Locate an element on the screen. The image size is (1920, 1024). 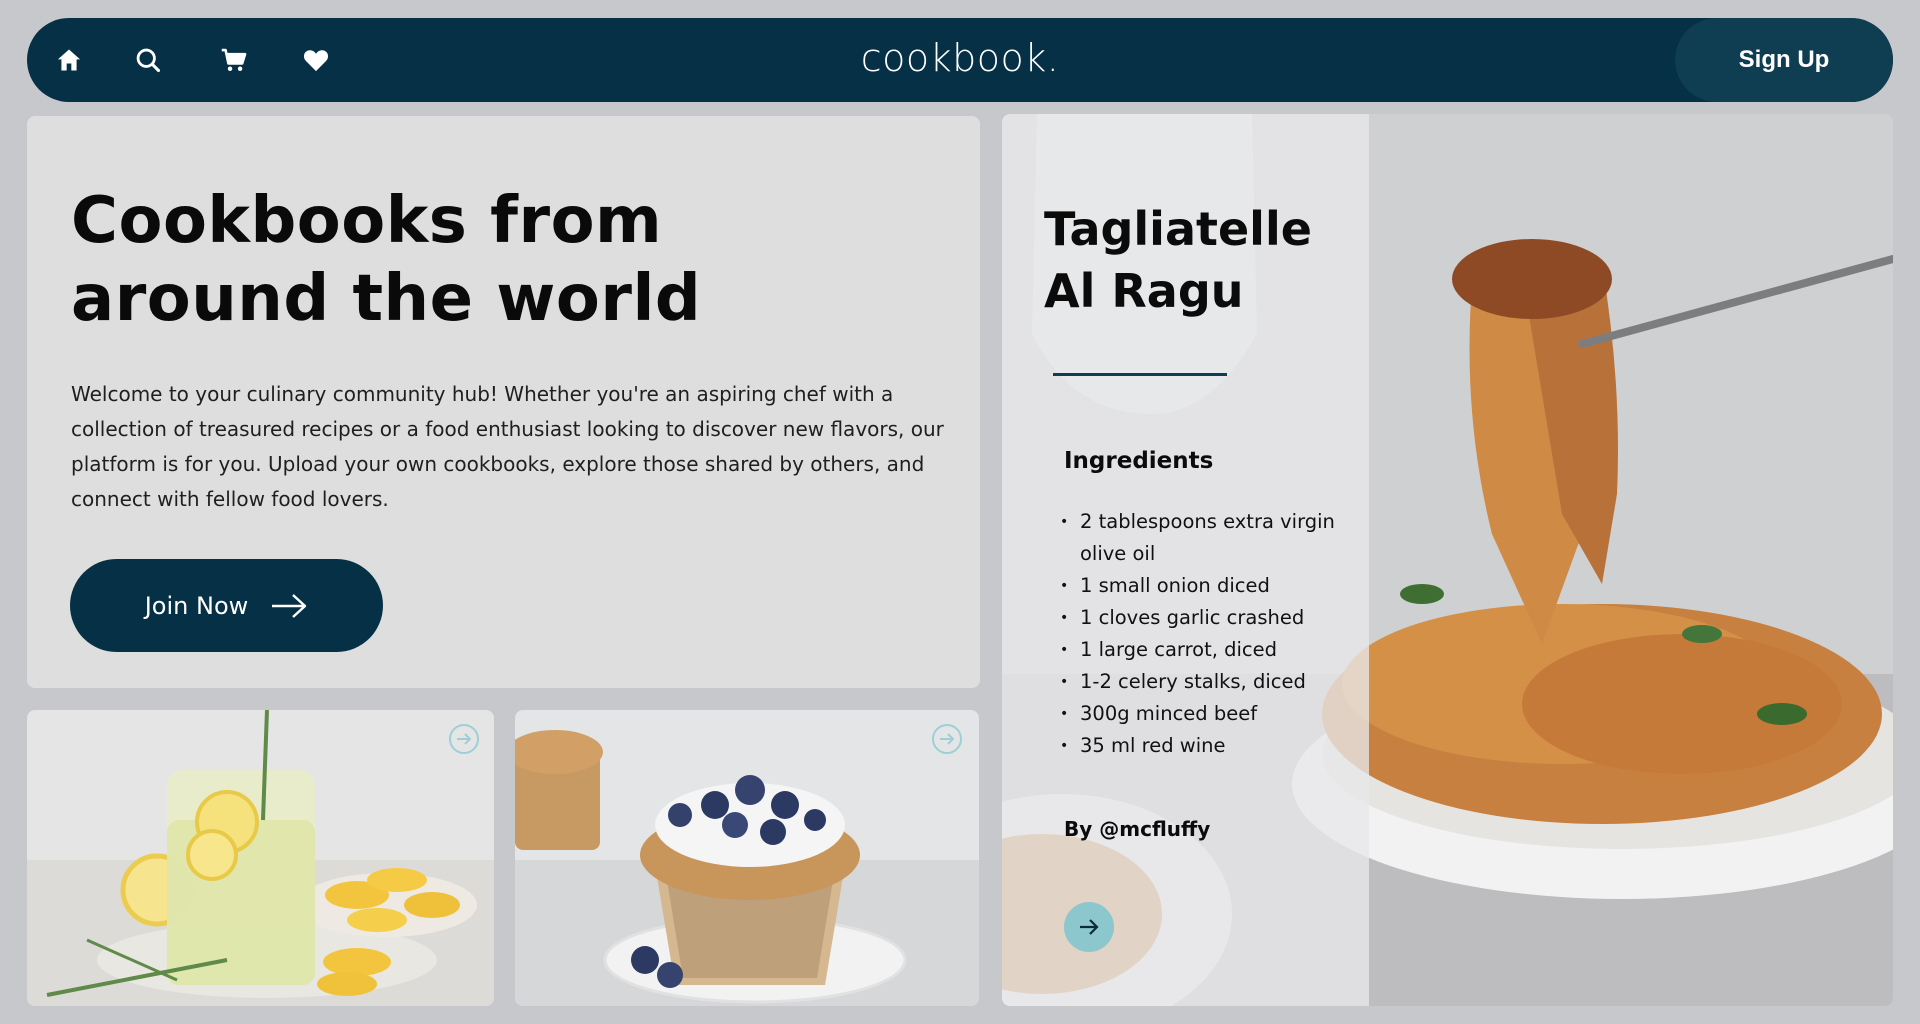
recipe-title: Tagliatelle Al Ragu is located at coordinates (1178, 260).